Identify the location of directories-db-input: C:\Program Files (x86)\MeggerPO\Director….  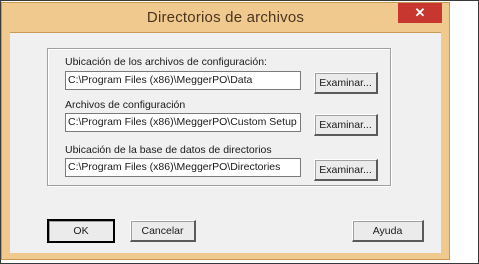
(183, 167).